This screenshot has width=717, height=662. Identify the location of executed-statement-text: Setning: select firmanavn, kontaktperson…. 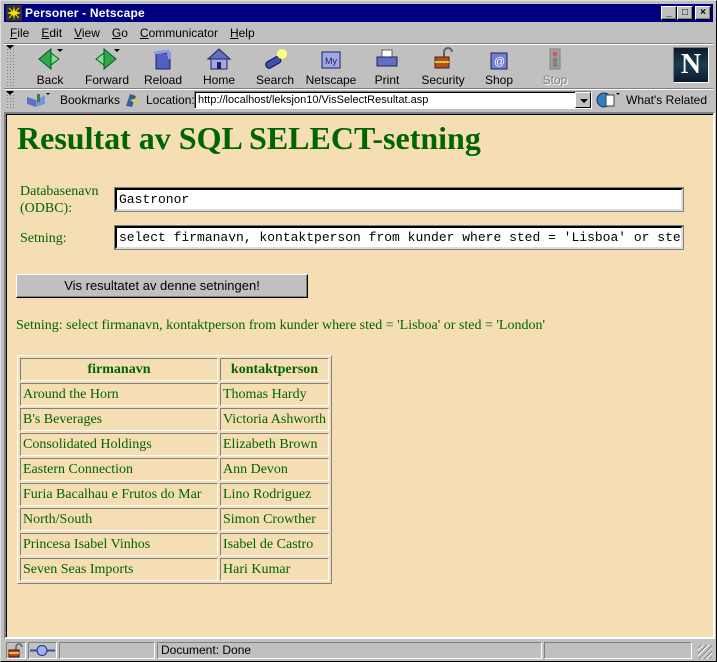
(280, 325).